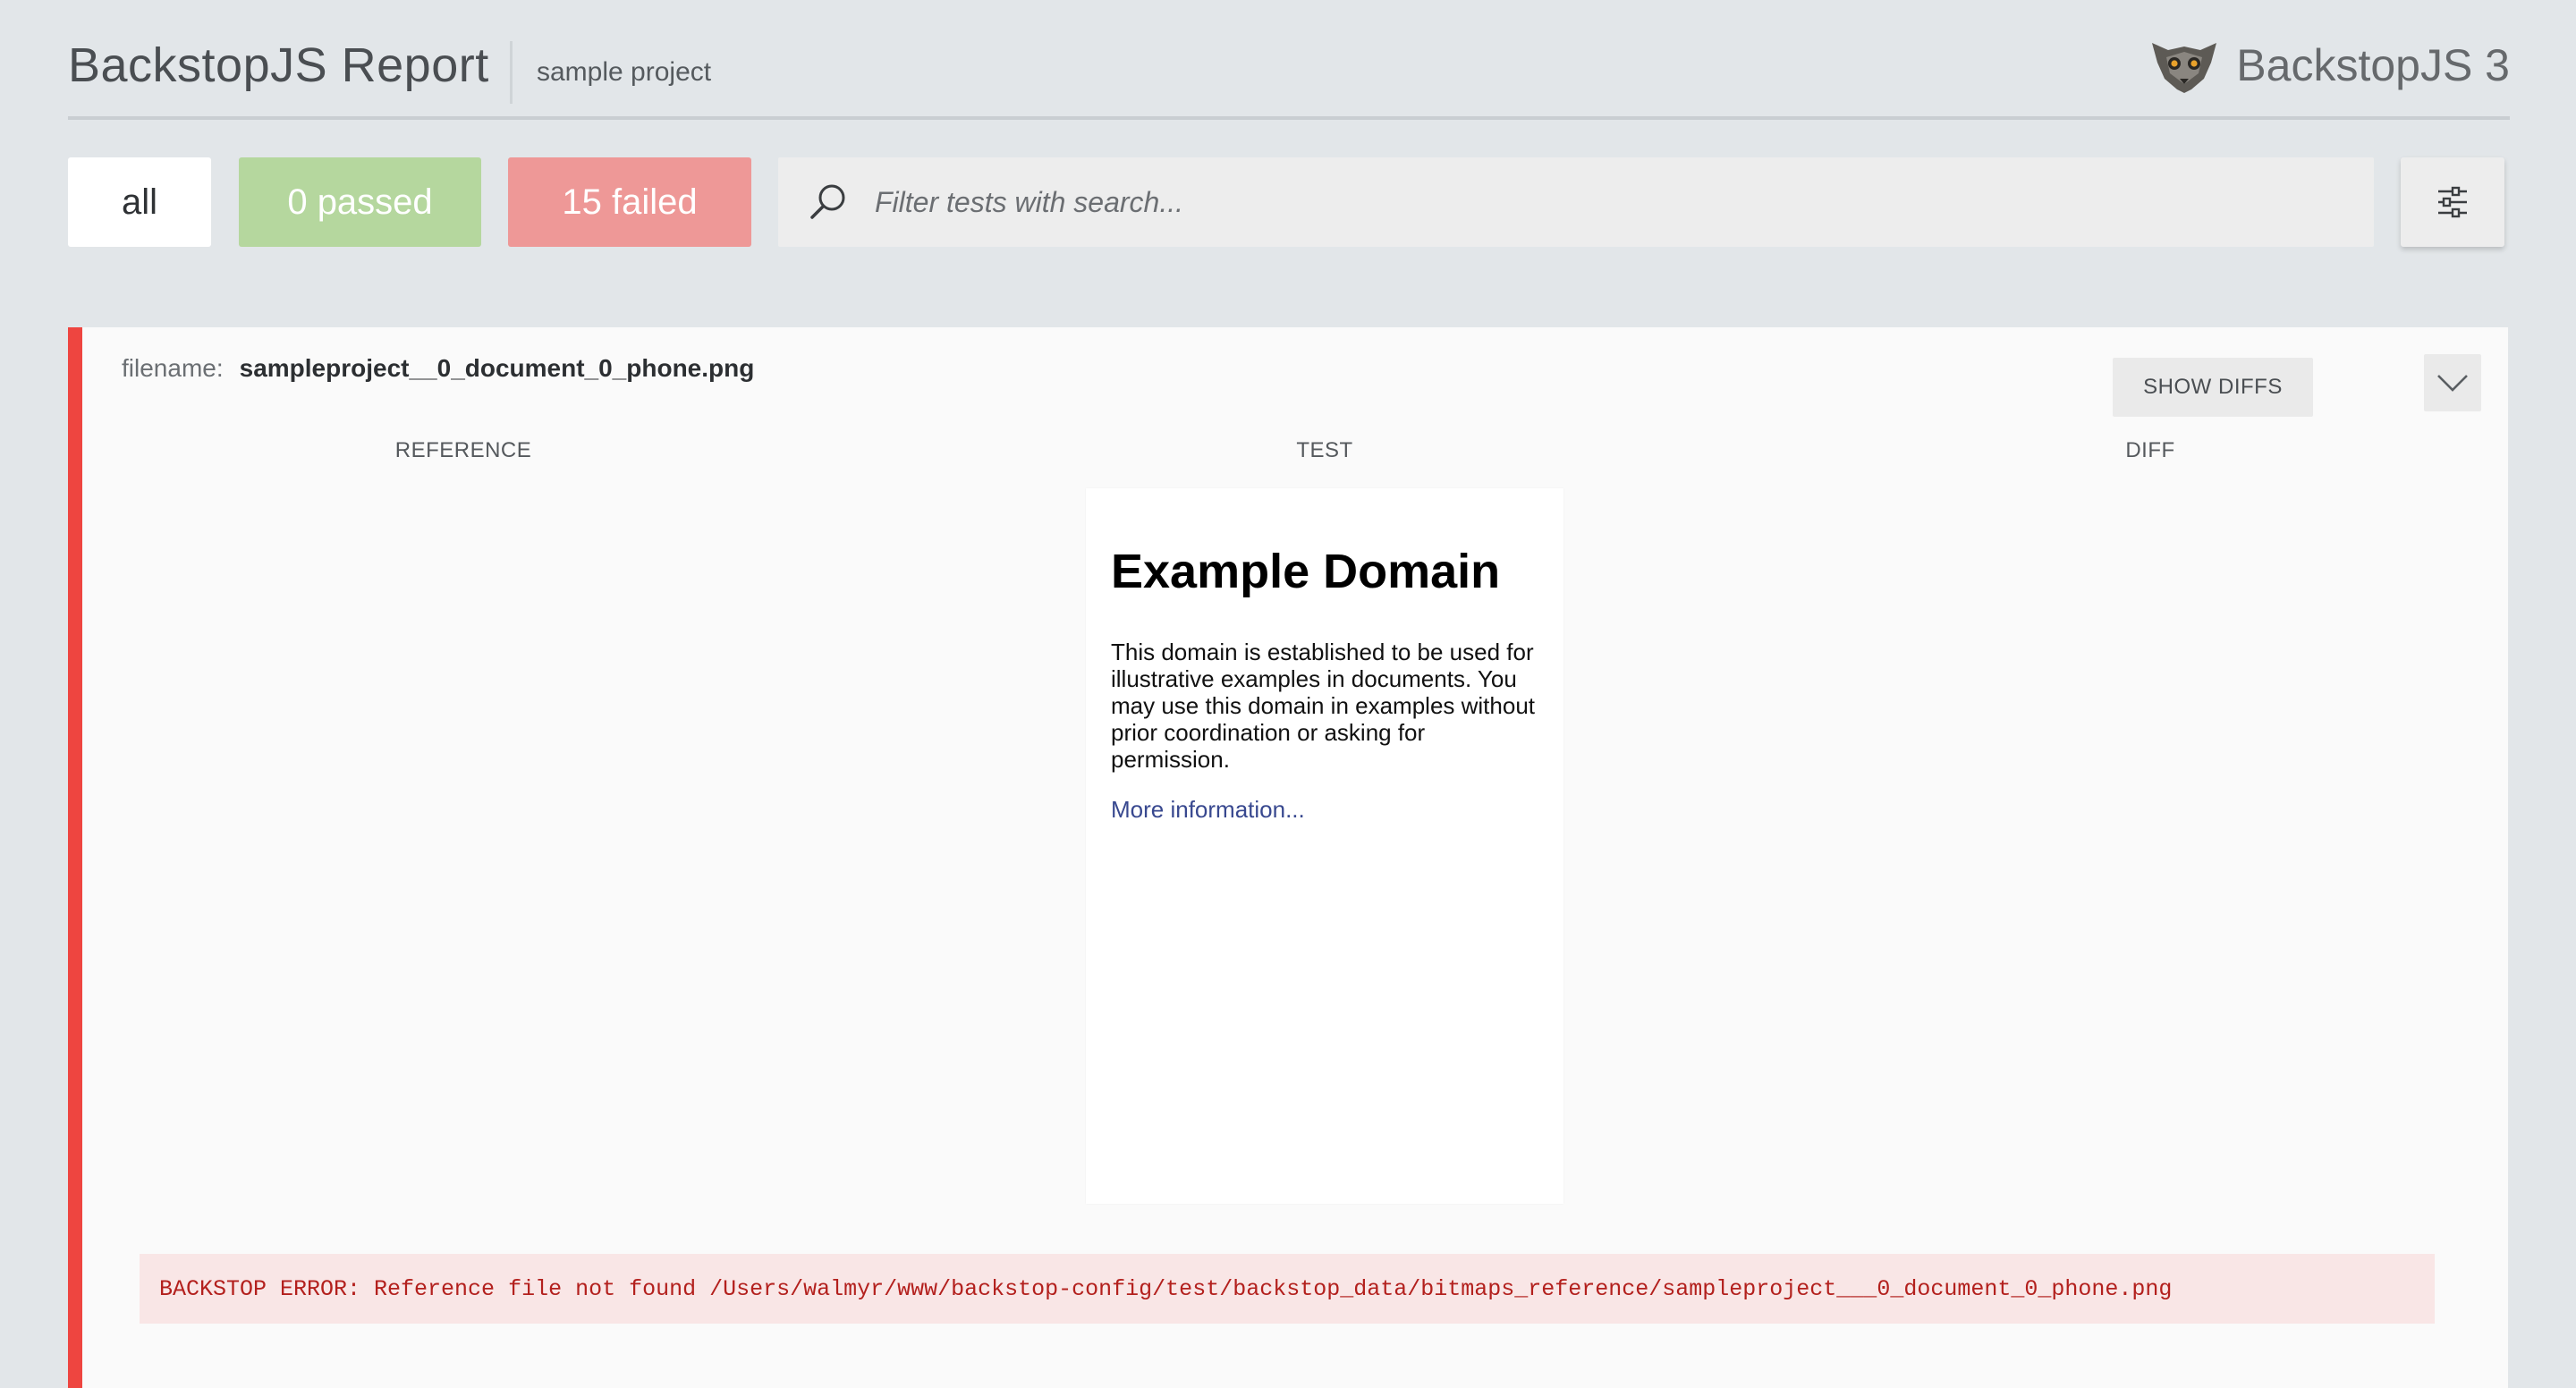  Describe the element at coordinates (497, 368) in the screenshot. I see `filename-value: sampleproject__0_document_0_phone.png` at that location.